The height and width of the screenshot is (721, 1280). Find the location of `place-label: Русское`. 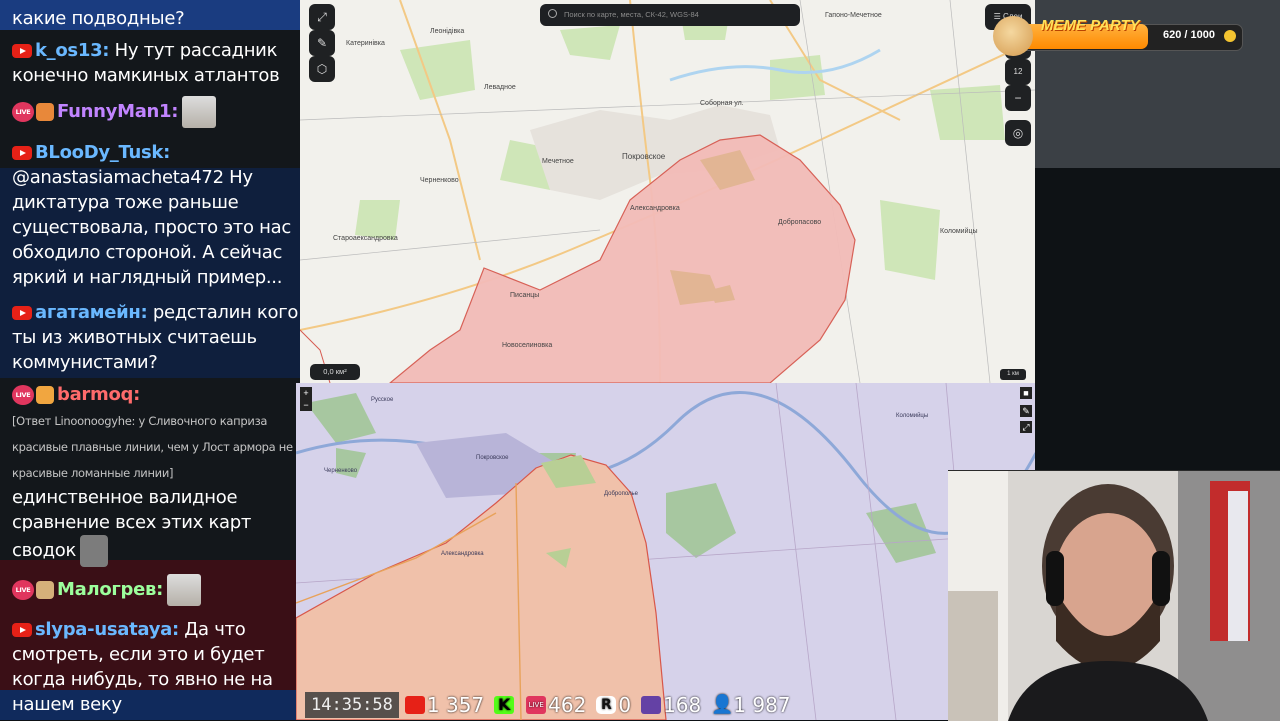

place-label: Русское is located at coordinates (382, 400).